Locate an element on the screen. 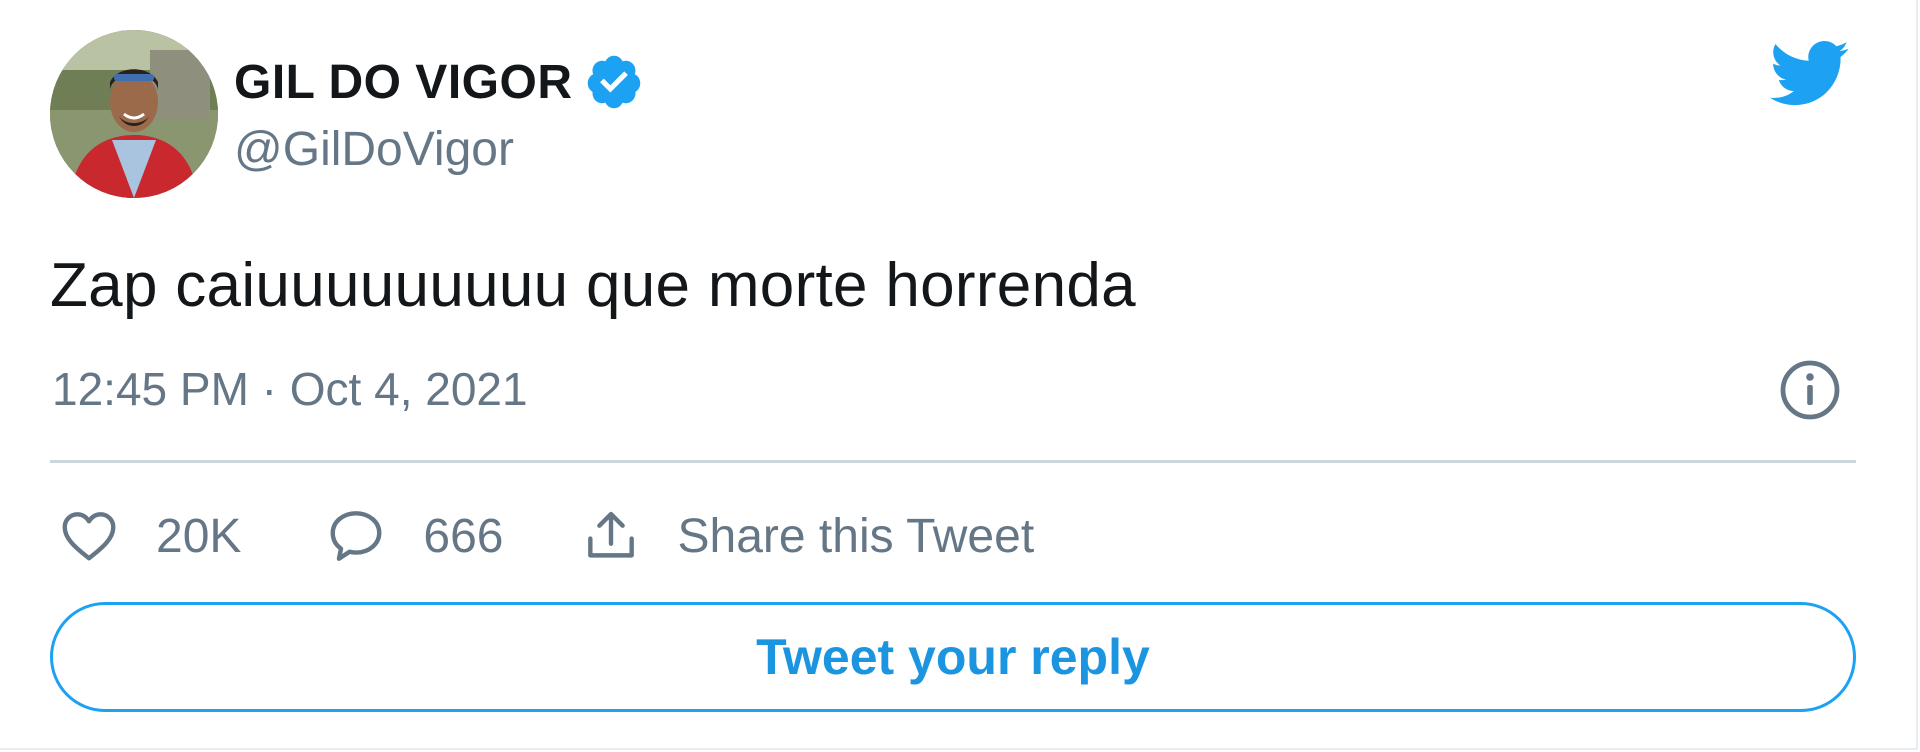 The height and width of the screenshot is (752, 1920). like-count: 20K is located at coordinates (199, 536).